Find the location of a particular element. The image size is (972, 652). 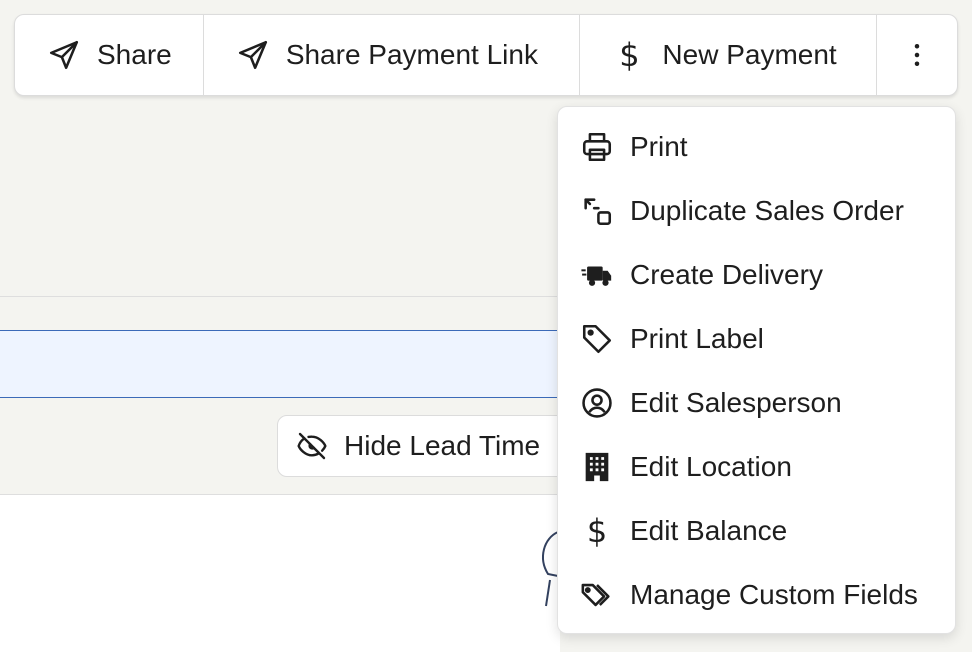

more-vertical-icon is located at coordinates (917, 55).